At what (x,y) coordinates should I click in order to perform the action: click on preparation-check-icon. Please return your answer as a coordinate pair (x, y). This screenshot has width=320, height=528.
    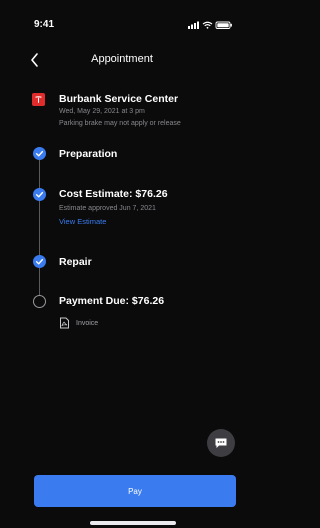
    Looking at the image, I should click on (39, 153).